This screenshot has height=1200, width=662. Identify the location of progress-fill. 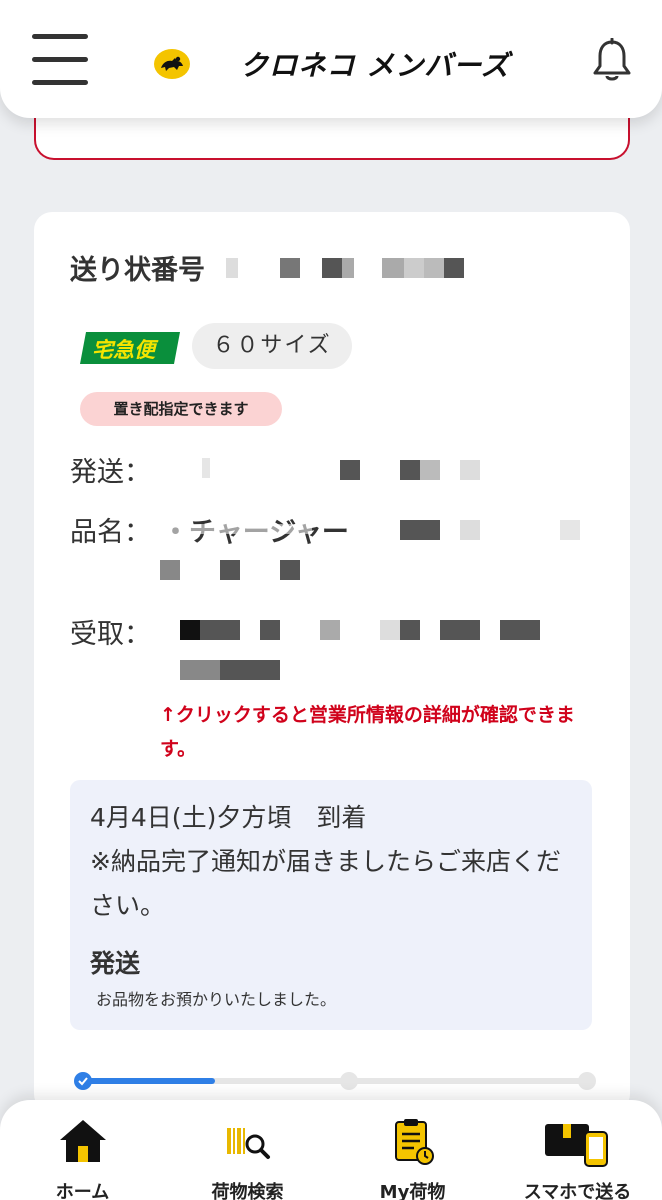
(147, 1081).